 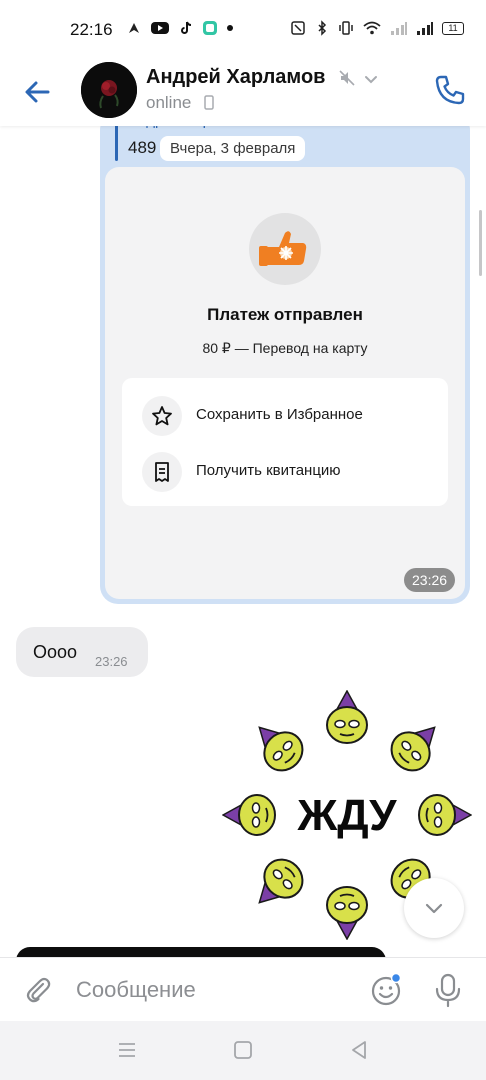 What do you see at coordinates (285, 249) in the screenshot?
I see `thumbs-up-icon` at bounding box center [285, 249].